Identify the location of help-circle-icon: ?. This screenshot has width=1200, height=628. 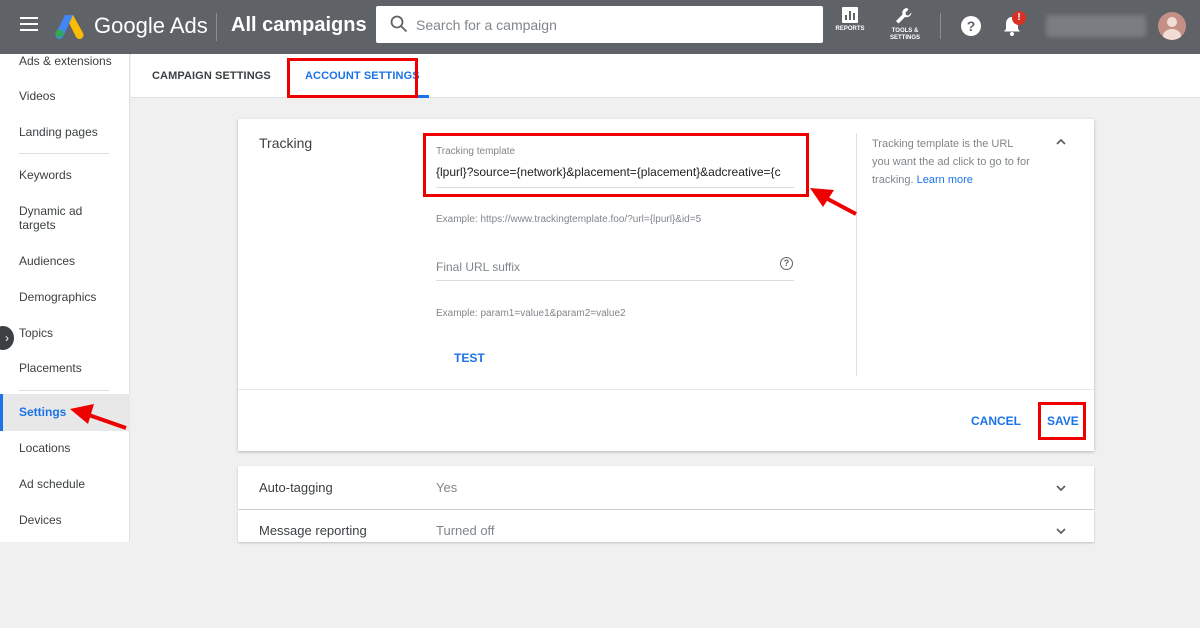
(786, 263).